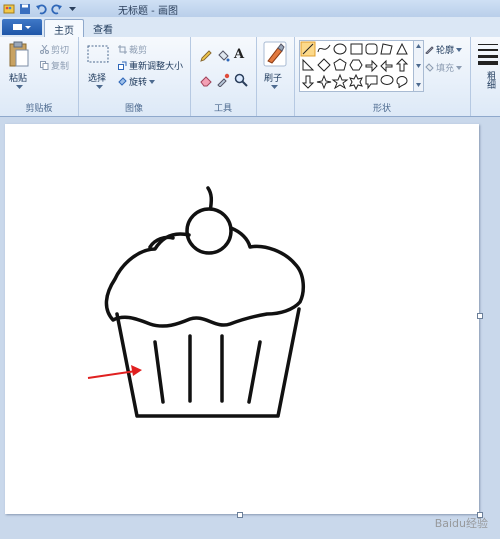  I want to click on scroll-arrows-icon, so click(418, 65).